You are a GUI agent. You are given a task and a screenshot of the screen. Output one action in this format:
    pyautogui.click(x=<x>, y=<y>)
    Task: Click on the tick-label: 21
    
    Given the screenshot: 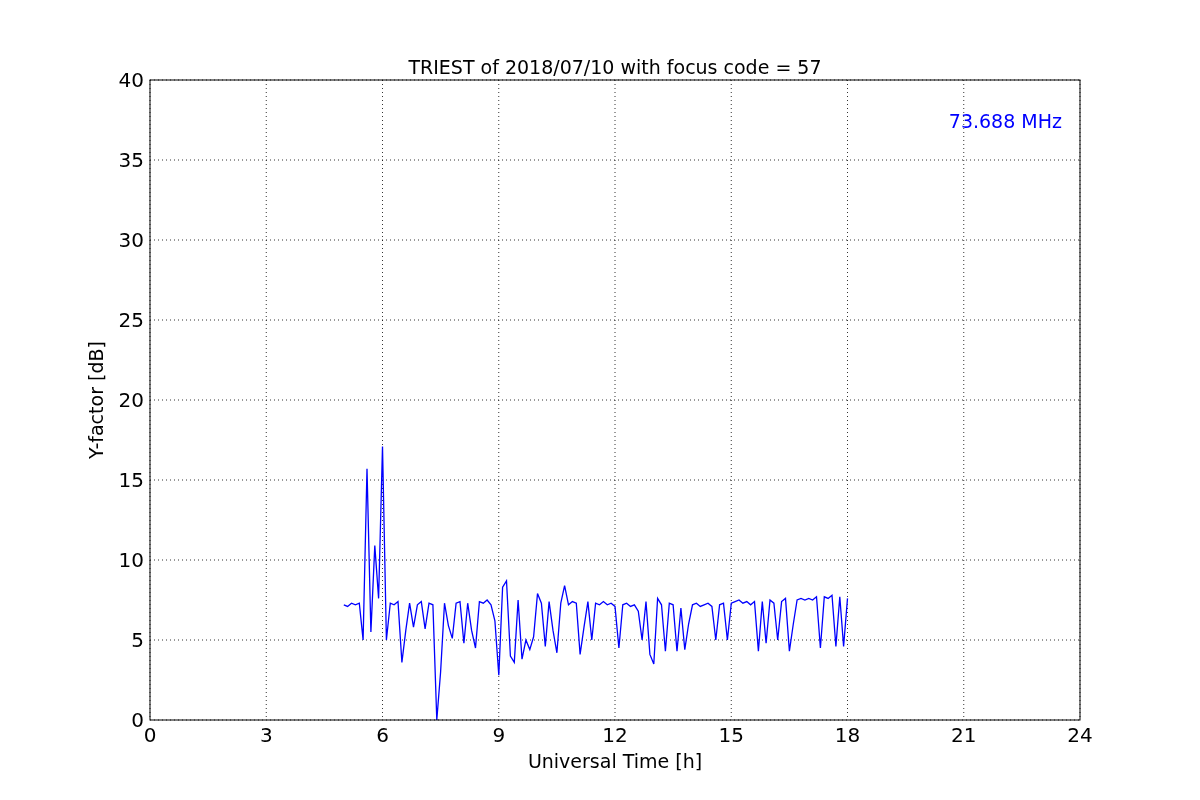 What is the action you would take?
    pyautogui.click(x=964, y=735)
    